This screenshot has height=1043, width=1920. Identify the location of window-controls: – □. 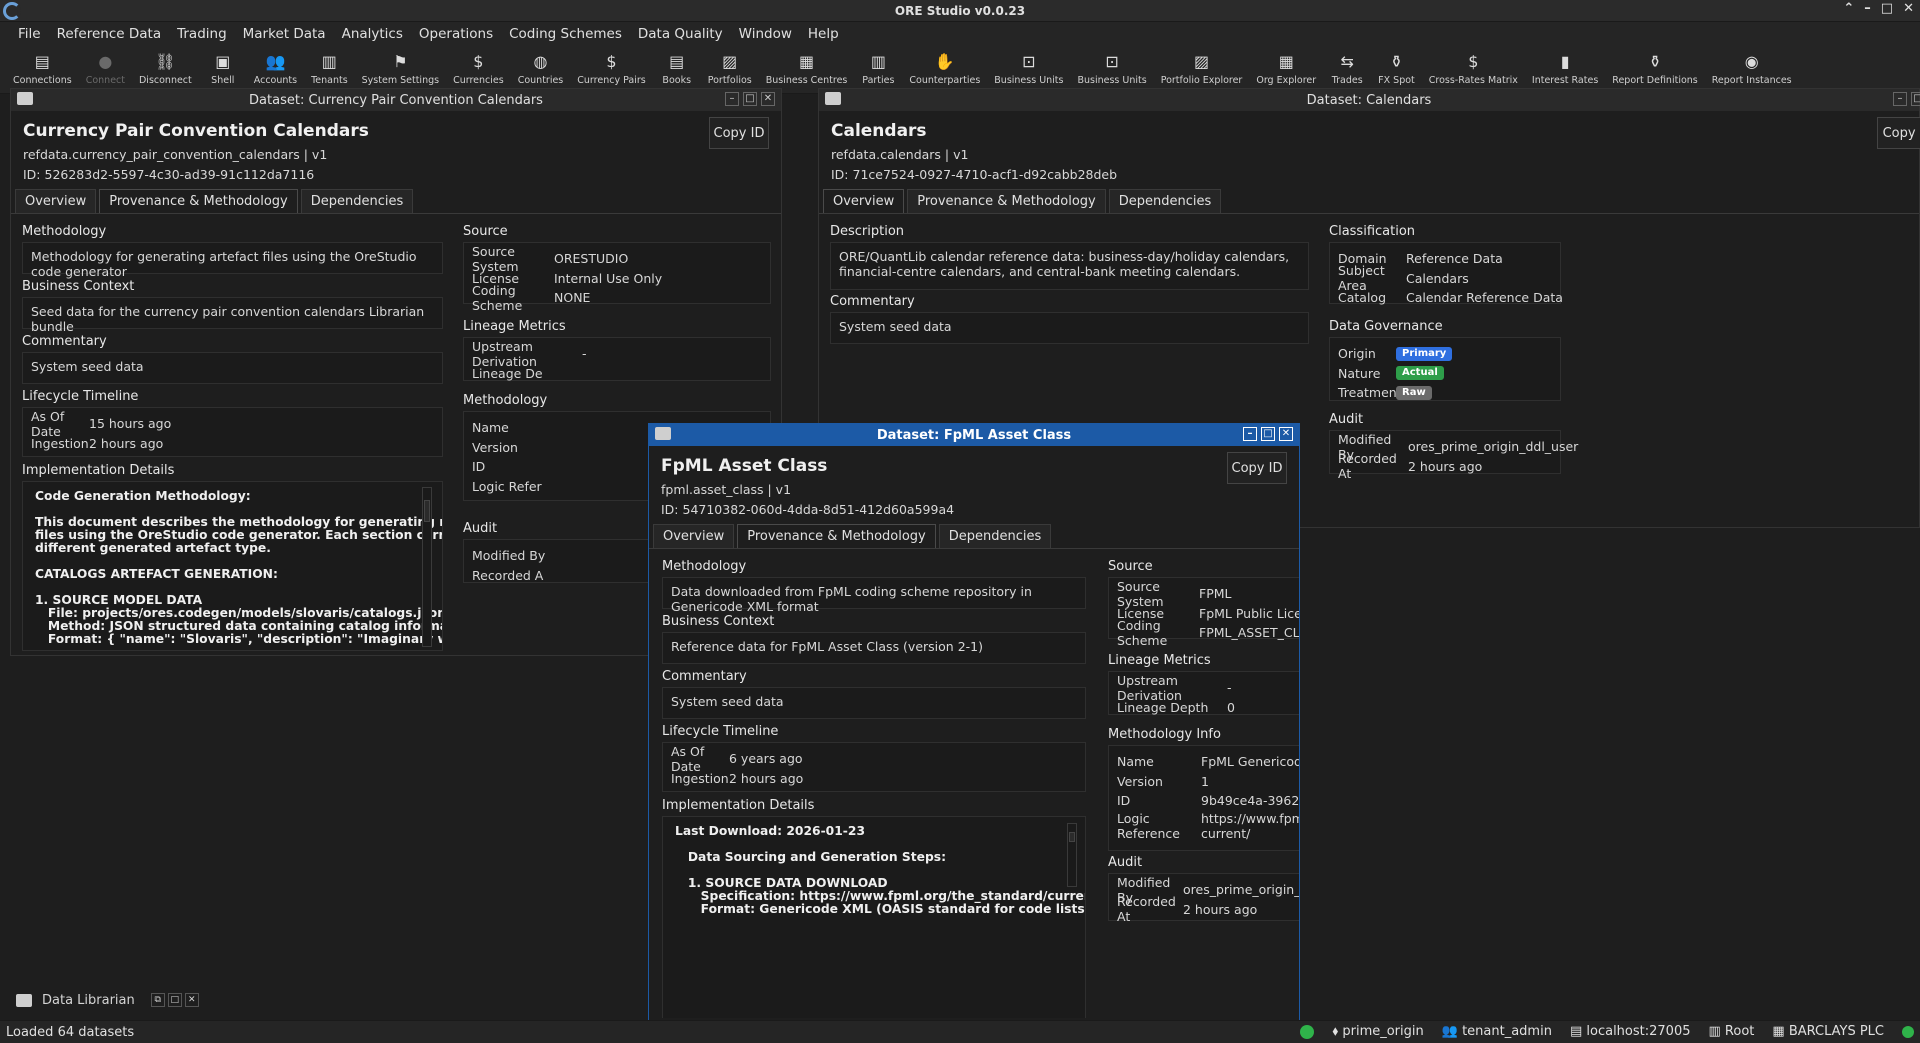
(1906, 99).